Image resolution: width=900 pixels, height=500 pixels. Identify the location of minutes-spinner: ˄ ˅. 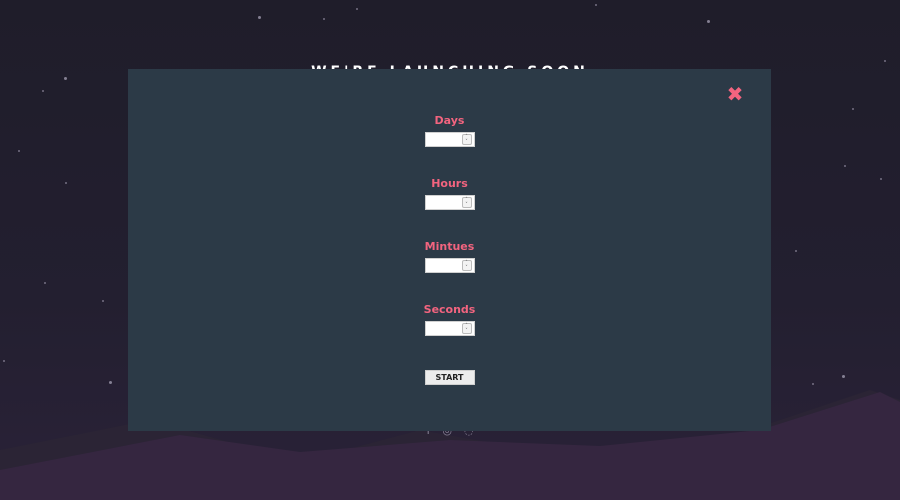
(466, 265).